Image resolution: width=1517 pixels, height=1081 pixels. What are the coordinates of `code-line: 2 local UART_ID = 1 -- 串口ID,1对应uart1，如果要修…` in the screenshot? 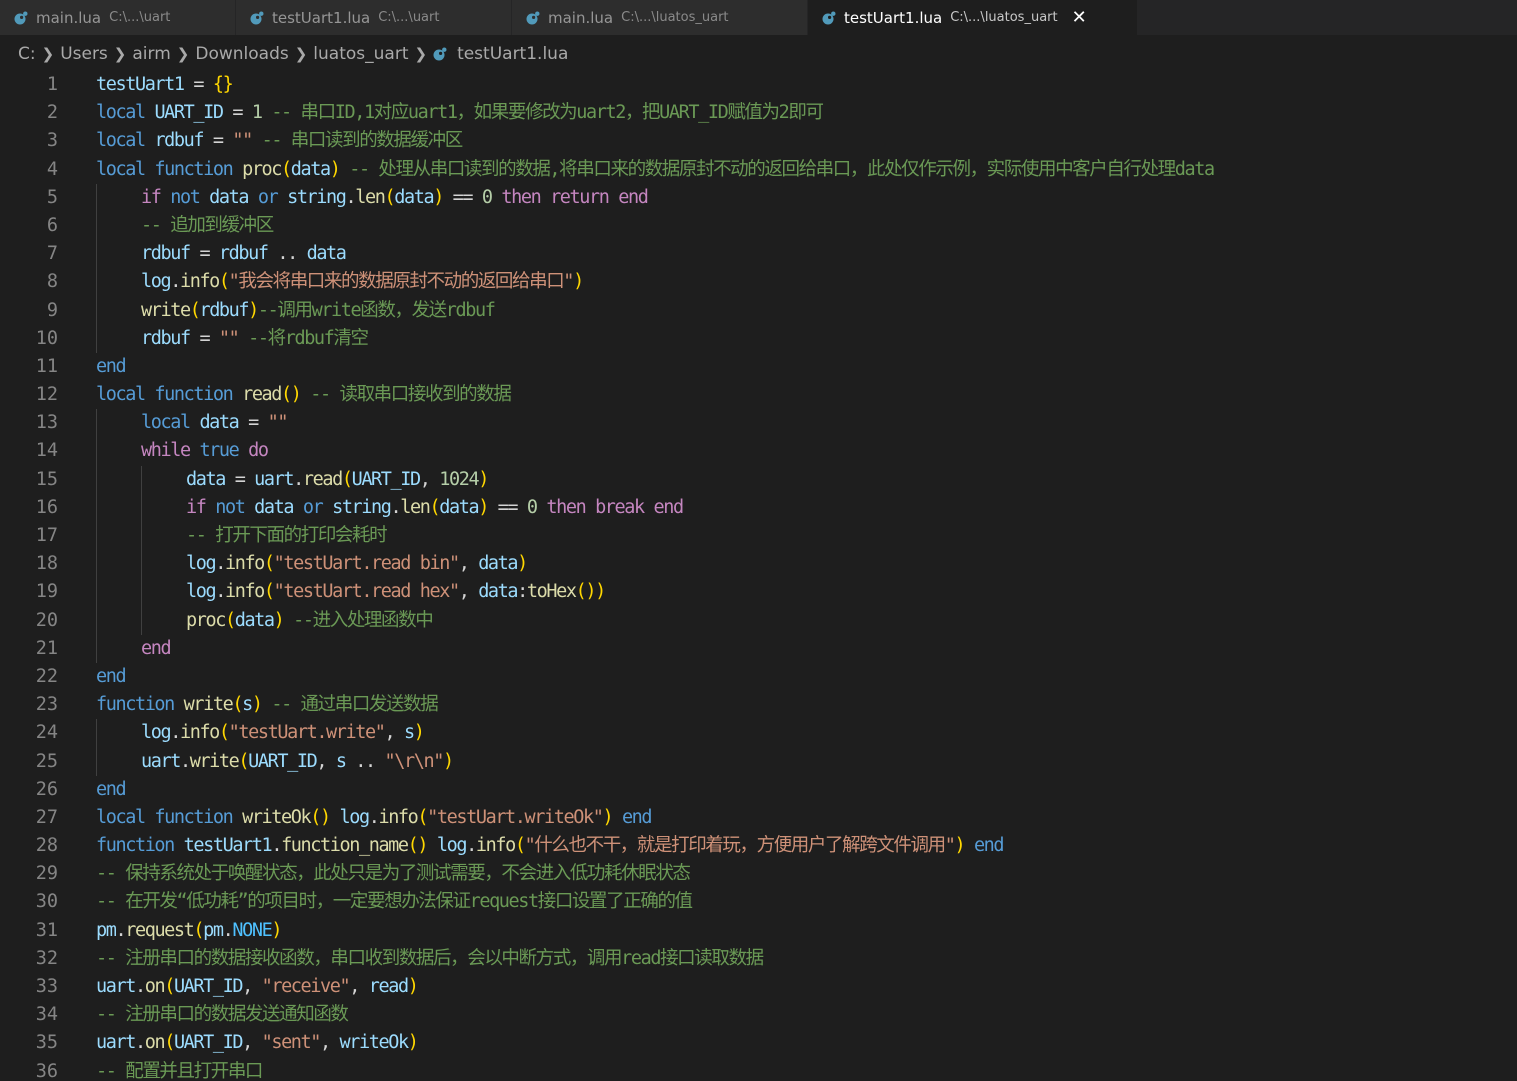 It's located at (758, 113).